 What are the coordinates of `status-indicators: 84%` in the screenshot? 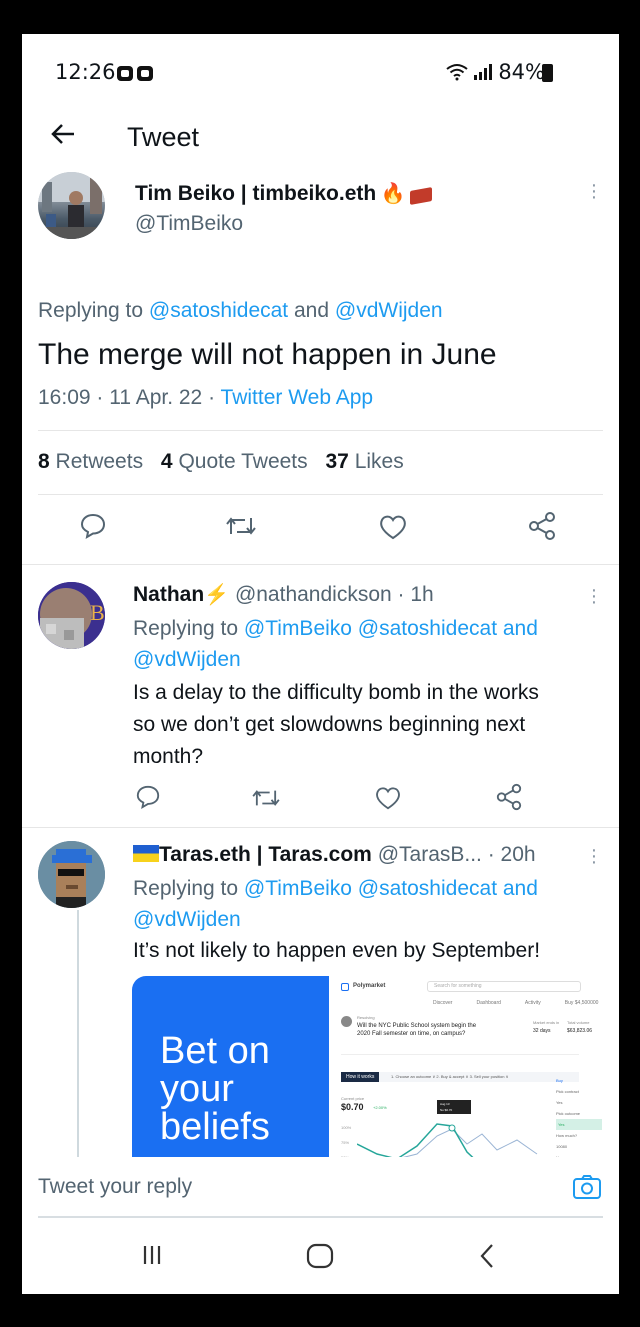 It's located at (495, 72).